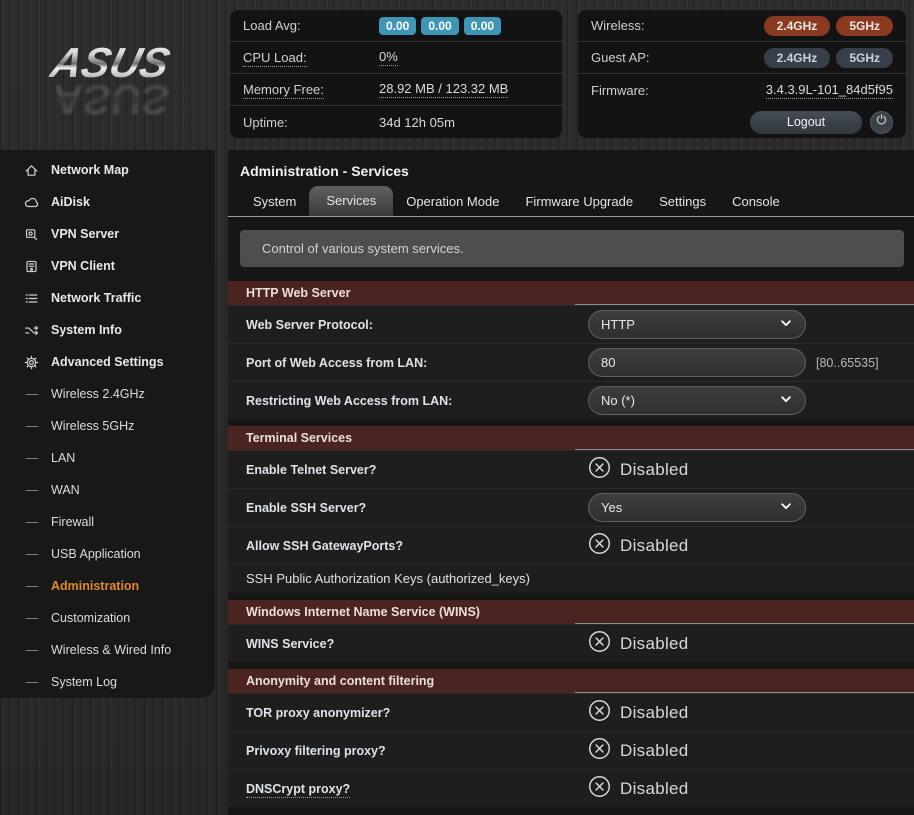  I want to click on page-title: Administration - Services, so click(324, 171).